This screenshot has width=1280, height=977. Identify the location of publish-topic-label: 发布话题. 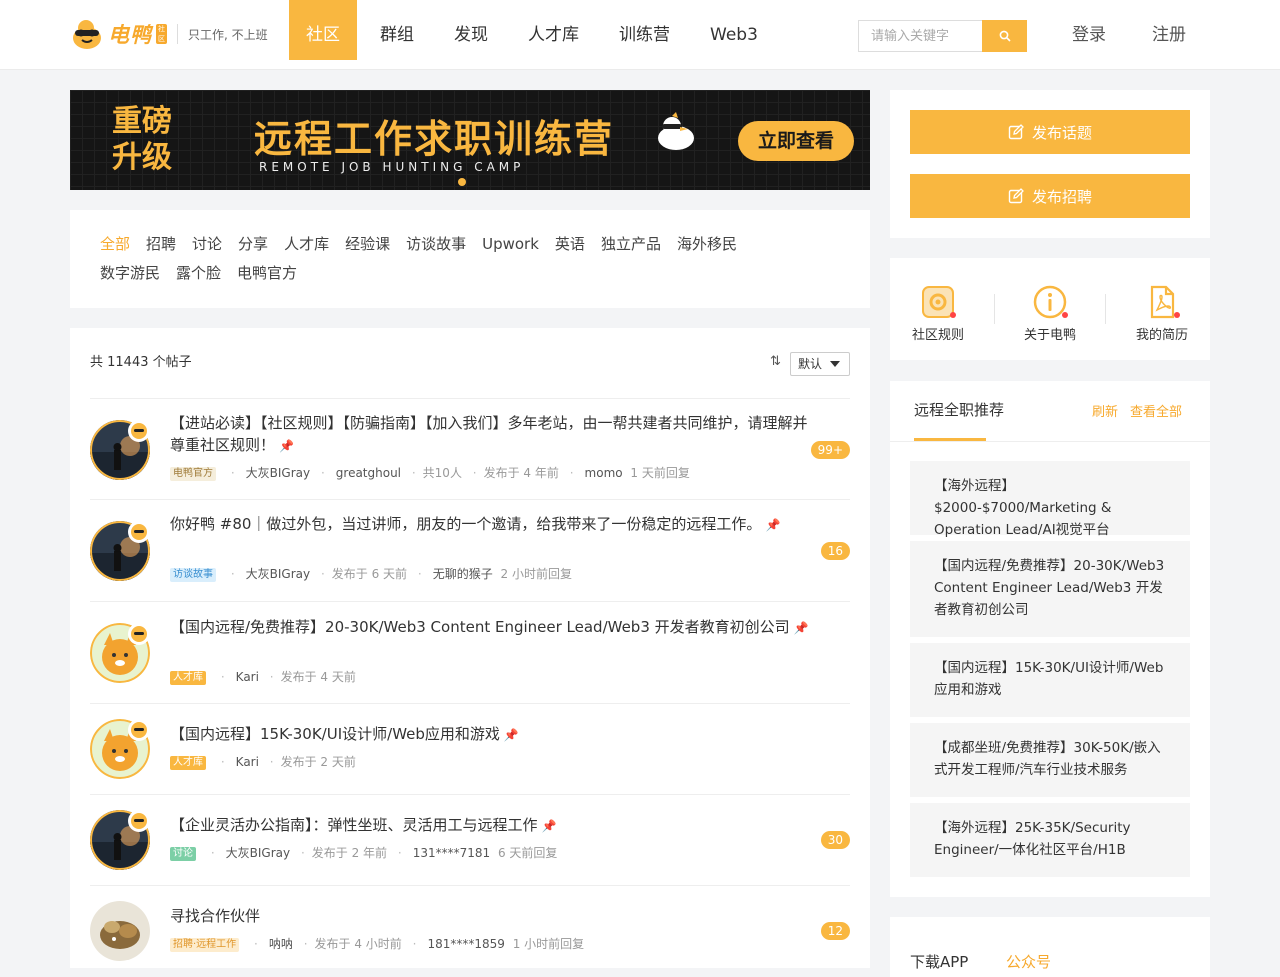
(1061, 132).